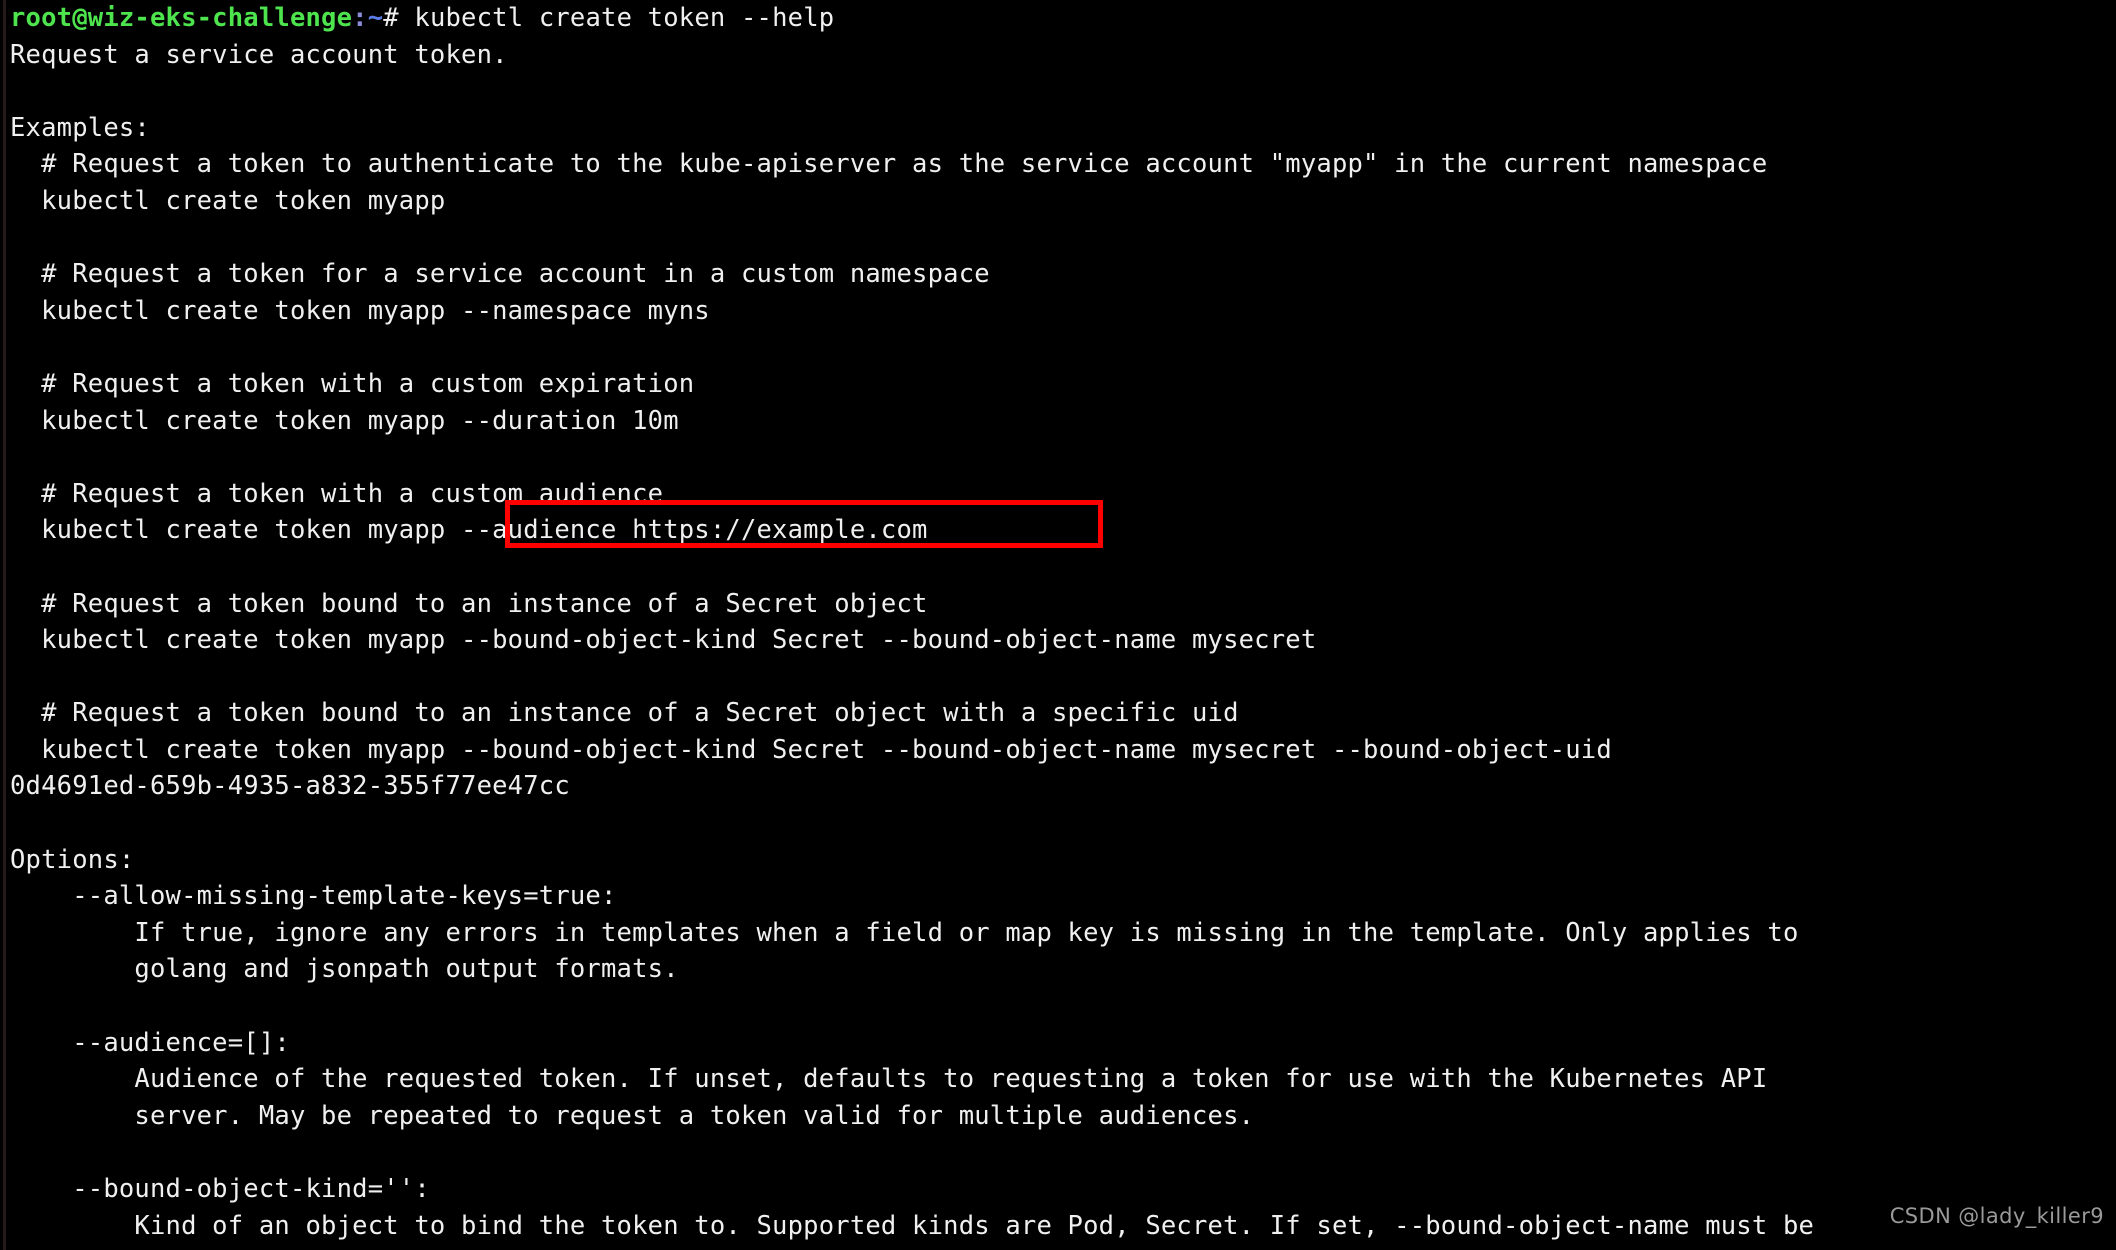  I want to click on prompt-user-host: root@wiz-eks-challenge, so click(181, 18).